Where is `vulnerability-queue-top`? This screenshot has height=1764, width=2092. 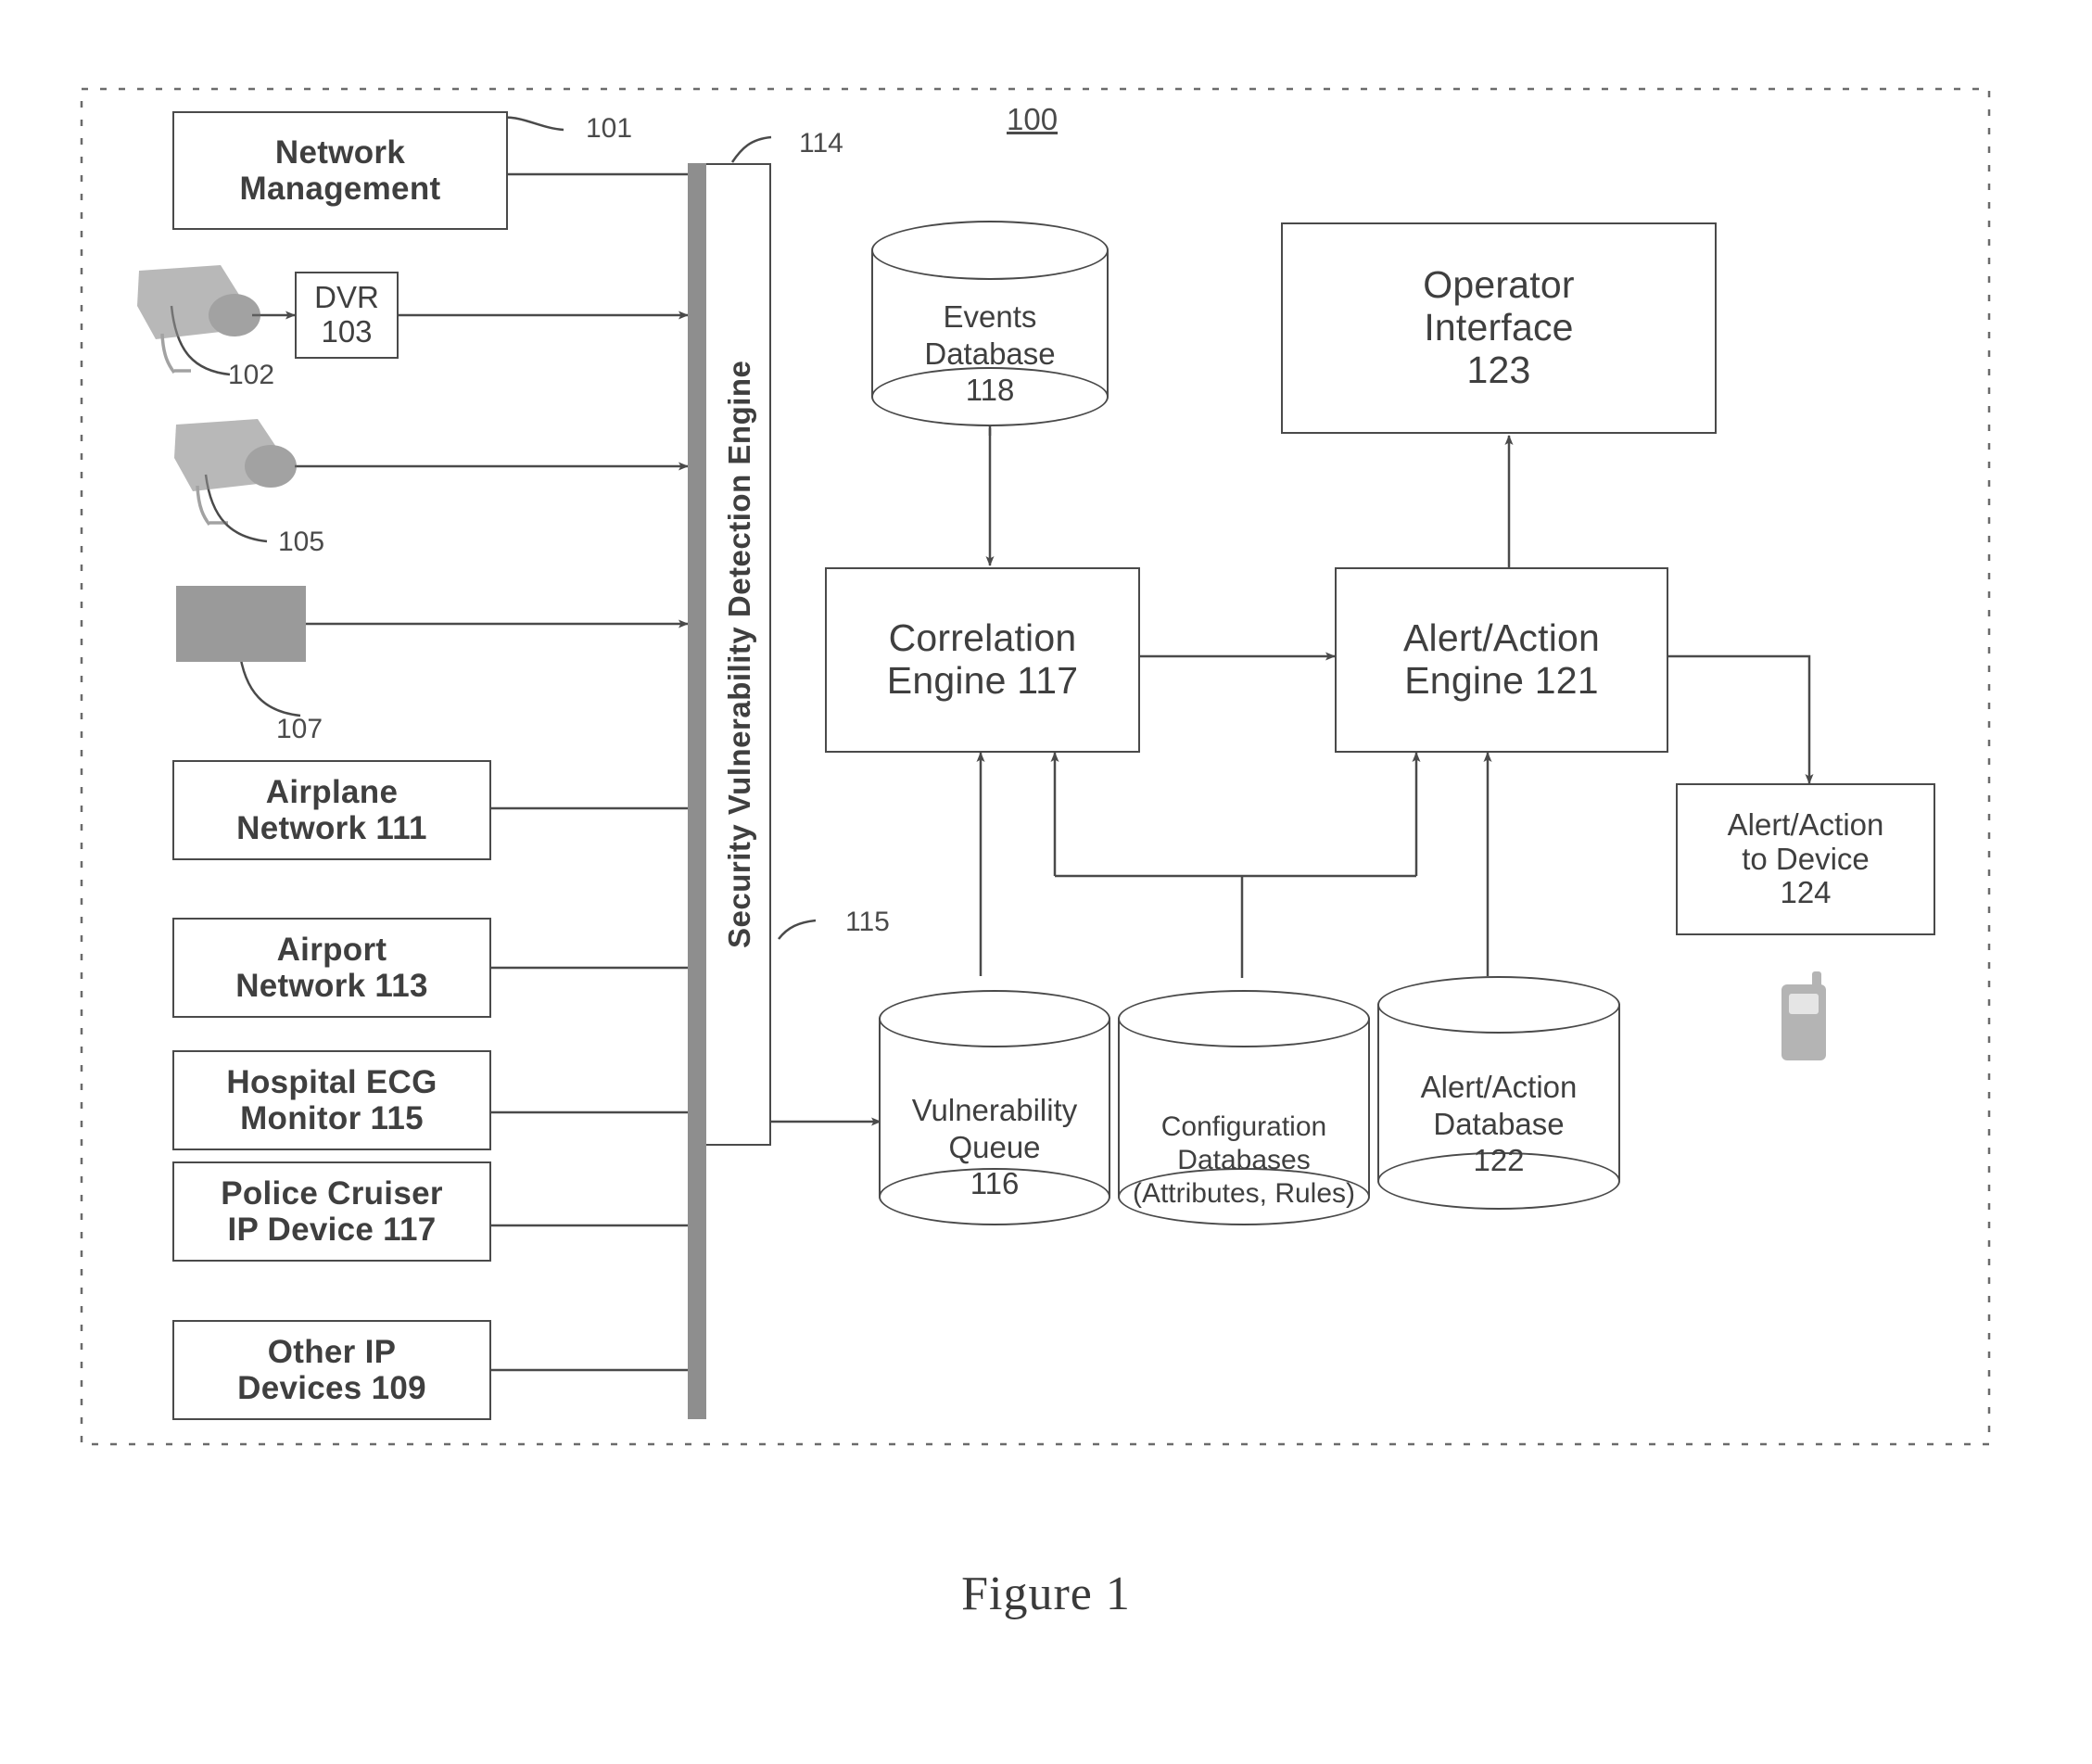 vulnerability-queue-top is located at coordinates (994, 1019).